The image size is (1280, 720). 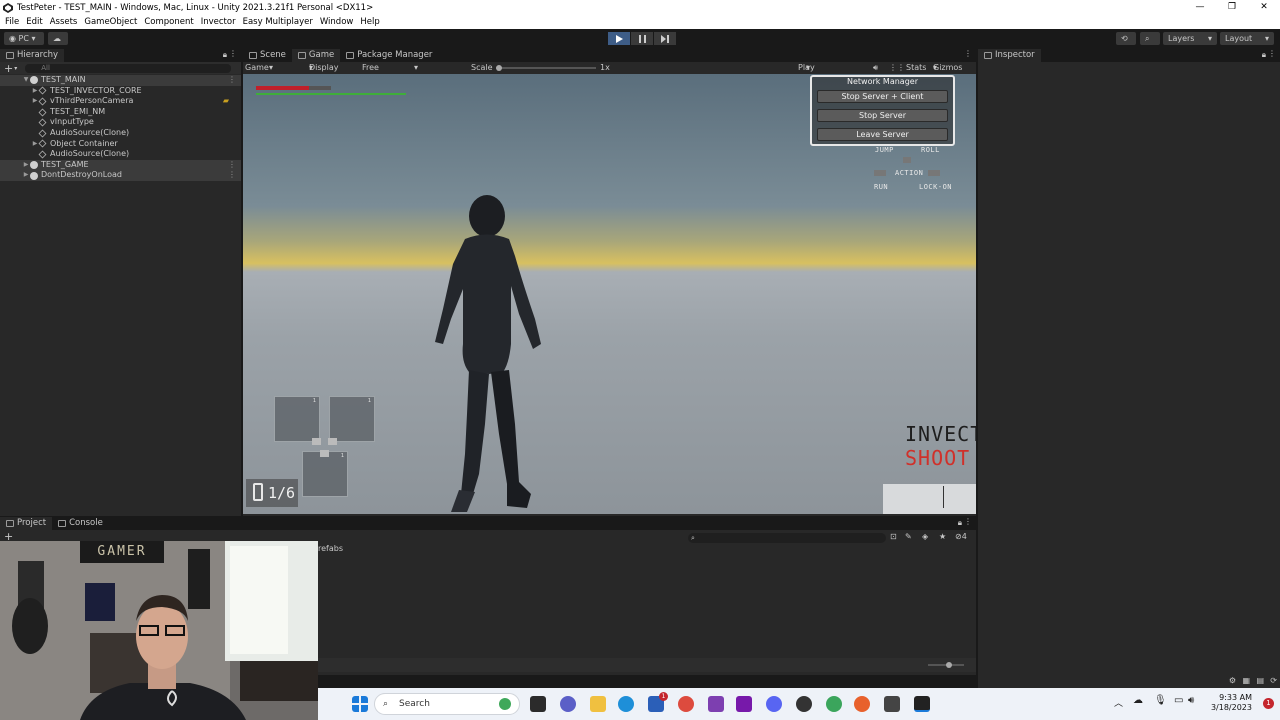 What do you see at coordinates (447, 704) in the screenshot?
I see `taskbar-search-box: ⌕ Search` at bounding box center [447, 704].